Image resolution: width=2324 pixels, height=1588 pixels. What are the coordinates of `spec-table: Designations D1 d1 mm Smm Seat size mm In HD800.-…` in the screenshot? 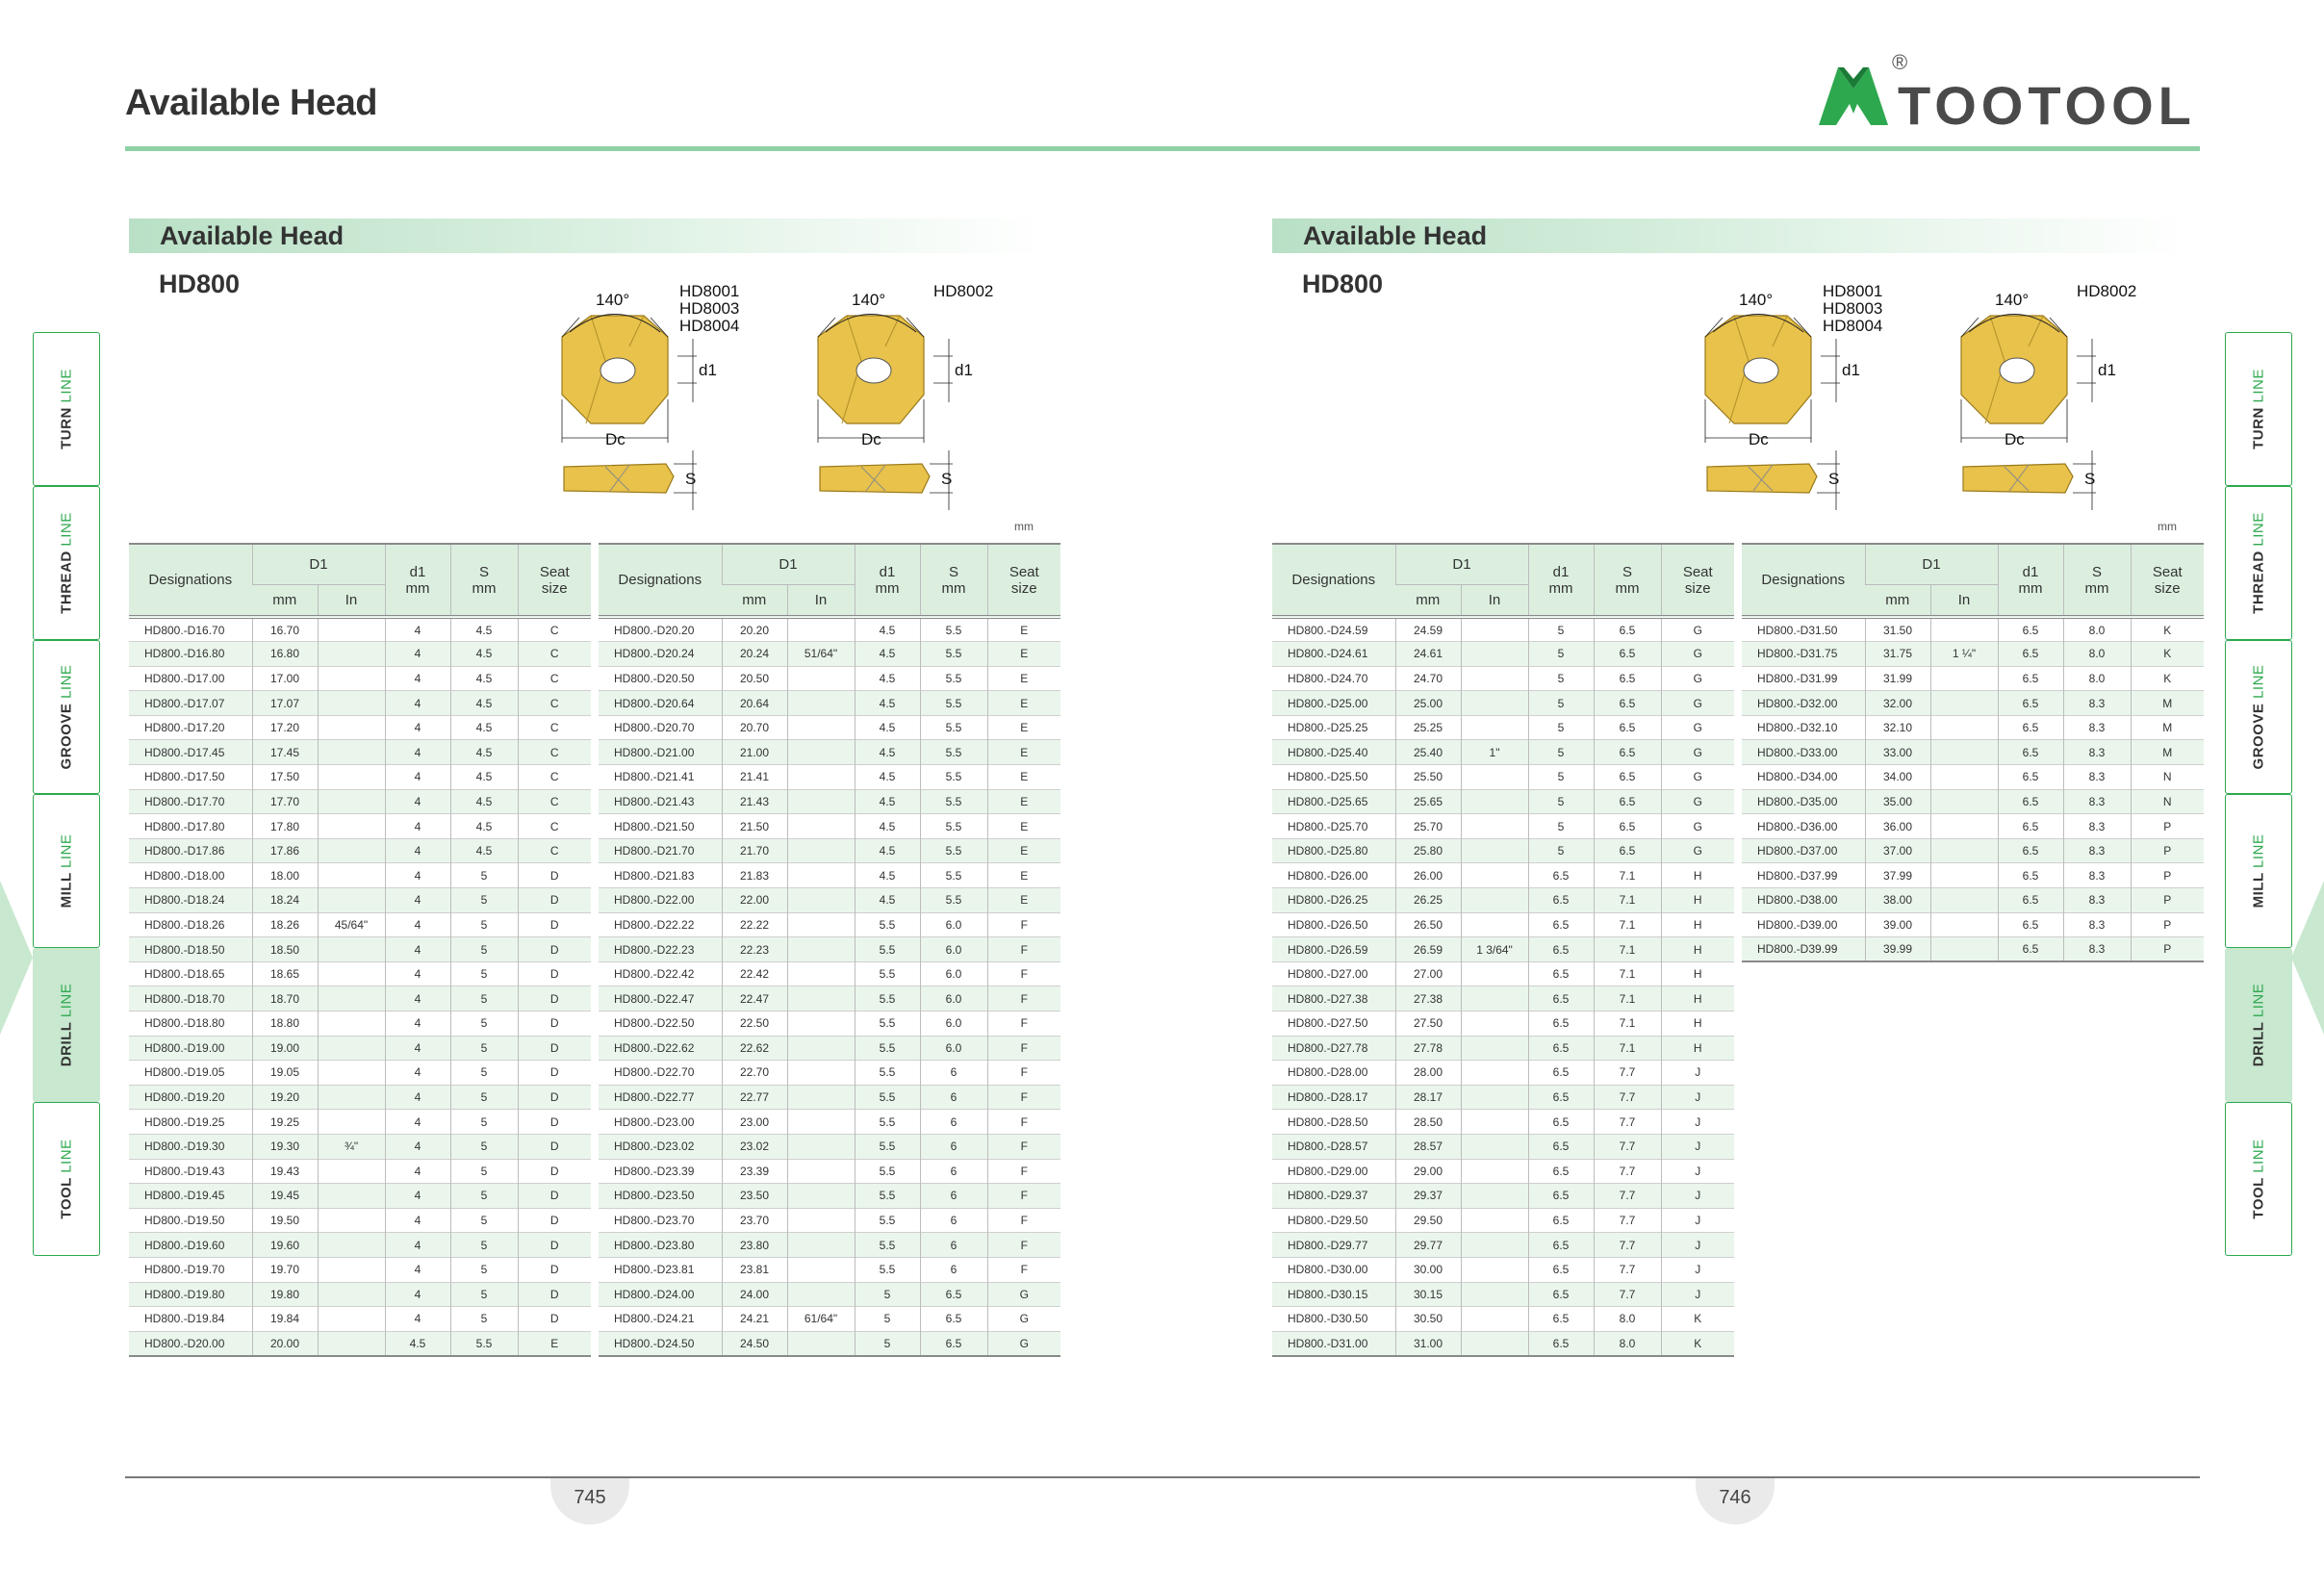 It's located at (360, 950).